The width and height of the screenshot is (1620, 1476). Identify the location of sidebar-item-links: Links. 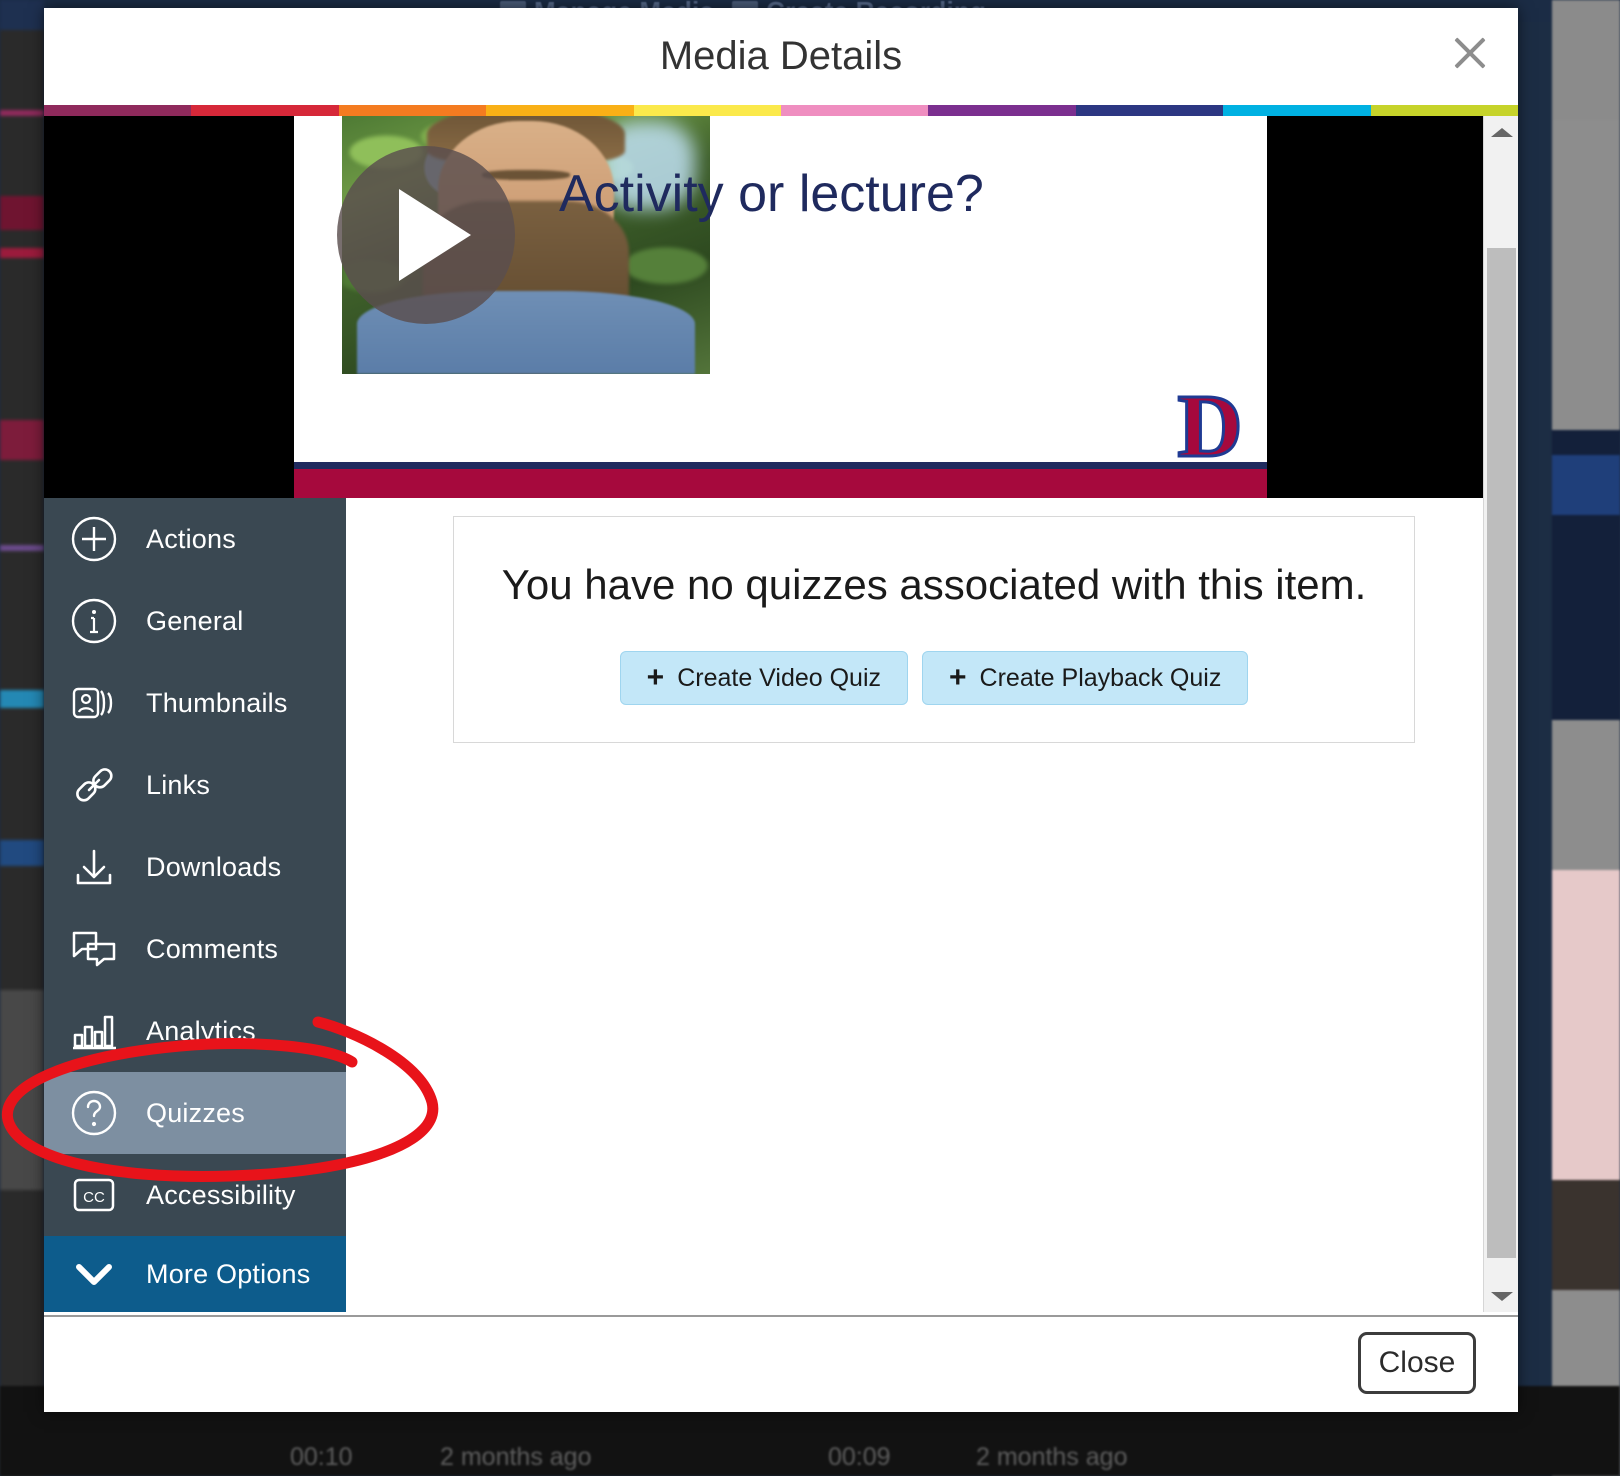
(195, 785).